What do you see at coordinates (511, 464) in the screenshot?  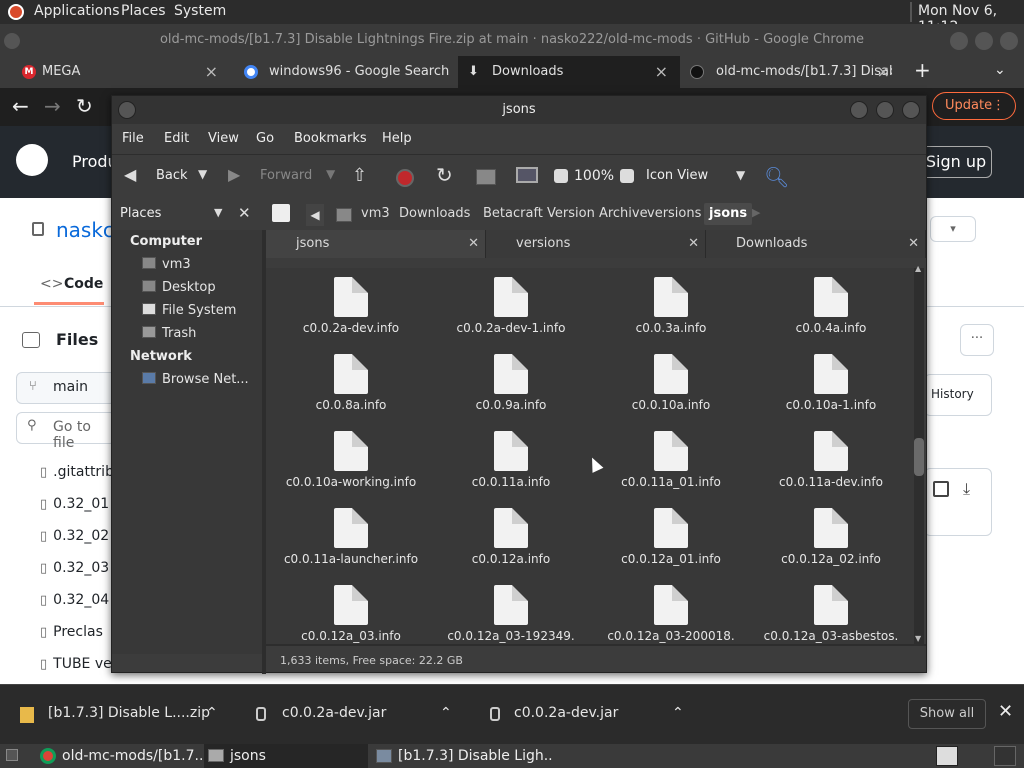 I see `file-item: c0.0.11a.info` at bounding box center [511, 464].